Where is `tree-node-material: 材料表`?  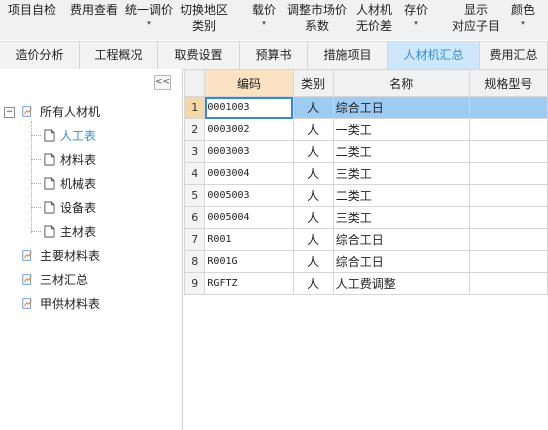 tree-node-material: 材料表 is located at coordinates (70, 160).